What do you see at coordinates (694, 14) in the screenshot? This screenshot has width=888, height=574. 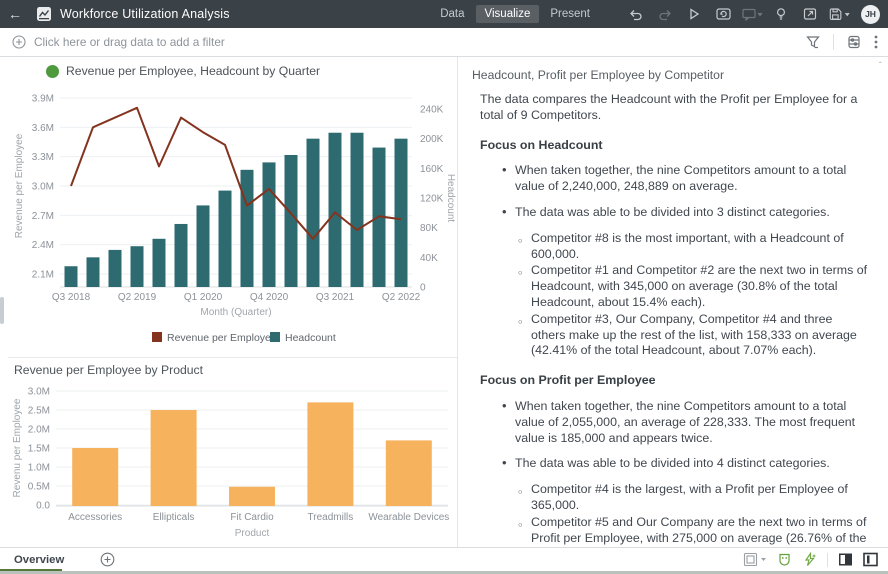 I see `preview-play-icon` at bounding box center [694, 14].